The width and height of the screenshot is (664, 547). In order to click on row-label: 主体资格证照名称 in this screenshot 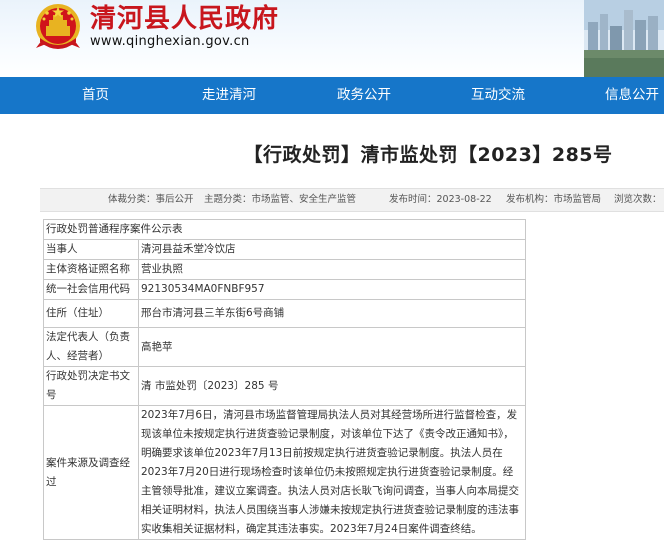, I will do `click(91, 269)`.